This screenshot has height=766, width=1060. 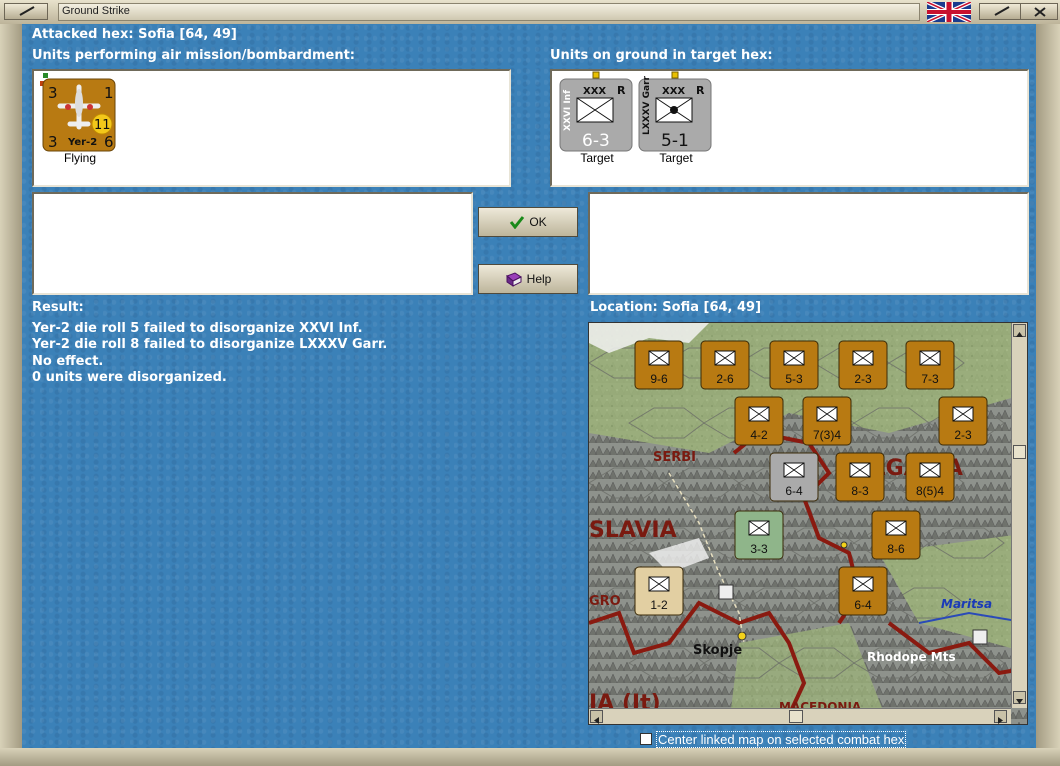 What do you see at coordinates (1019, 330) in the screenshot?
I see `scroll-up-arrow` at bounding box center [1019, 330].